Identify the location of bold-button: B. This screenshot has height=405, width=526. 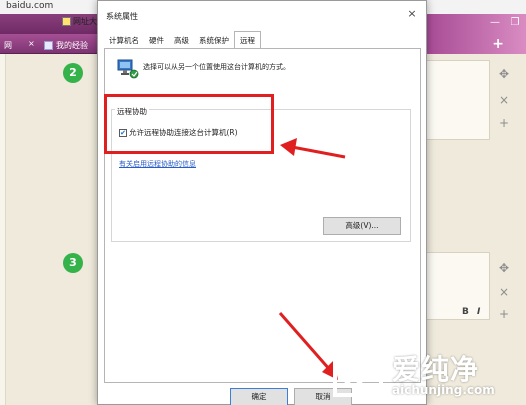
(465, 312).